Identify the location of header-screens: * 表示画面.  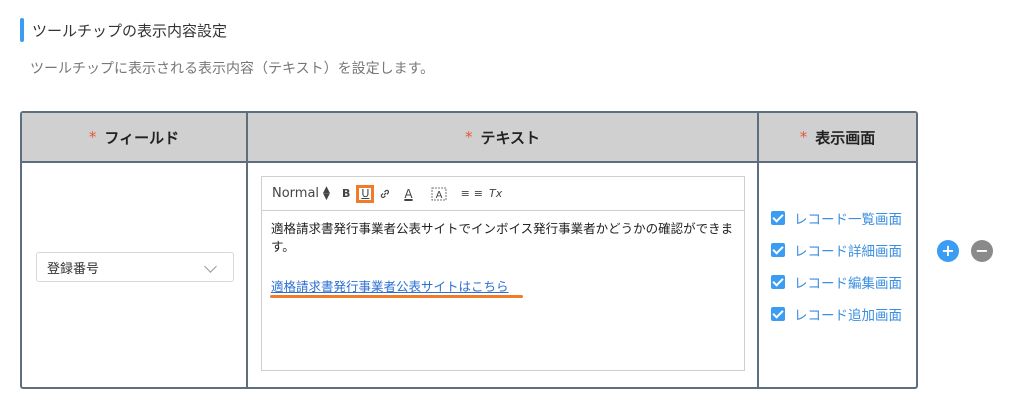
(837, 137).